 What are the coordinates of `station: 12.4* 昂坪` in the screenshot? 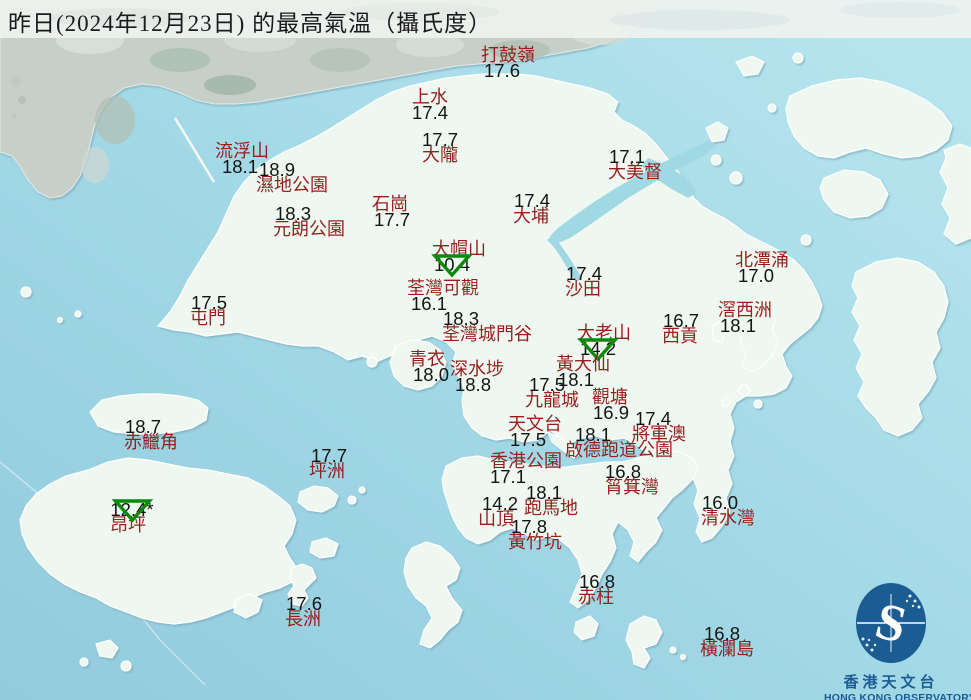 It's located at (130, 516).